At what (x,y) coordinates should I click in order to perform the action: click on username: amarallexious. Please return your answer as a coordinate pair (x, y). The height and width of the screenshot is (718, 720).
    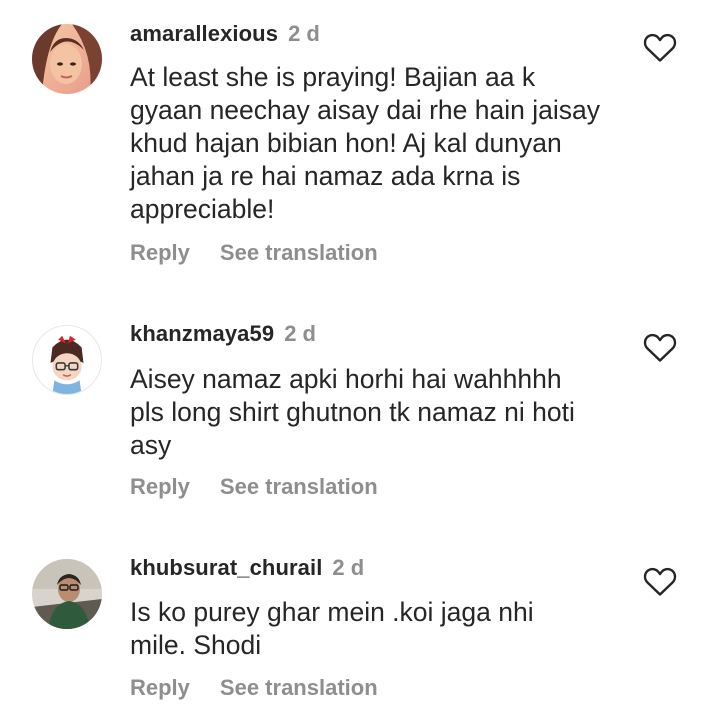
    Looking at the image, I should click on (204, 33).